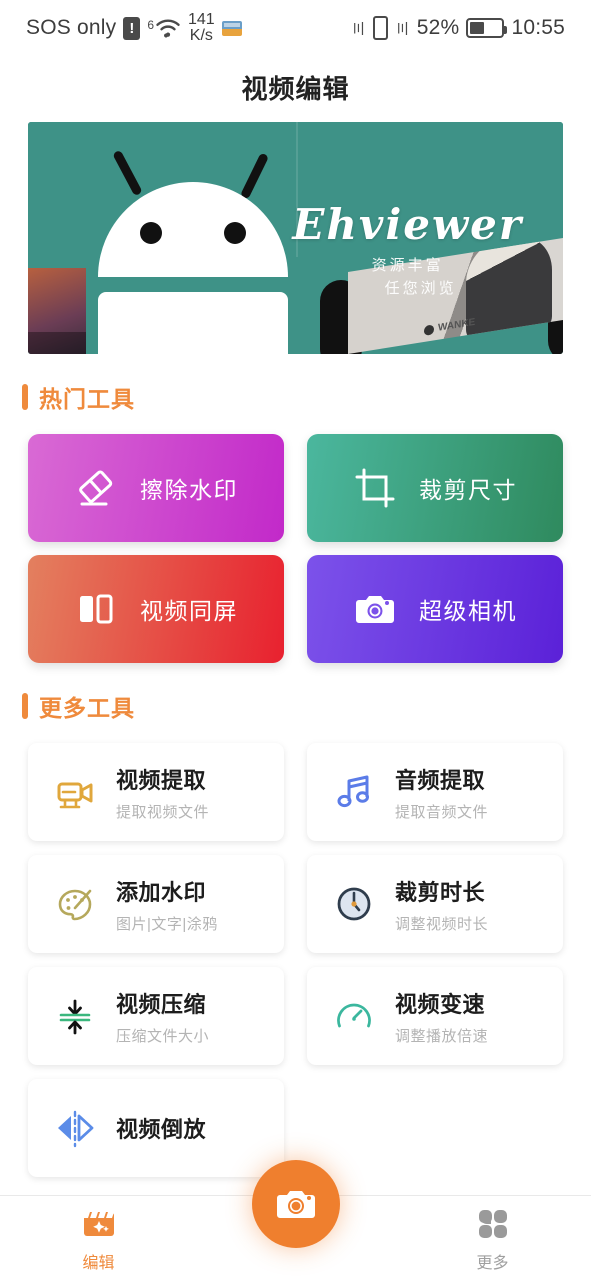 Image resolution: width=591 pixels, height=1280 pixels. Describe the element at coordinates (201, 35) in the screenshot. I see `network-speed-unit: K/s` at that location.